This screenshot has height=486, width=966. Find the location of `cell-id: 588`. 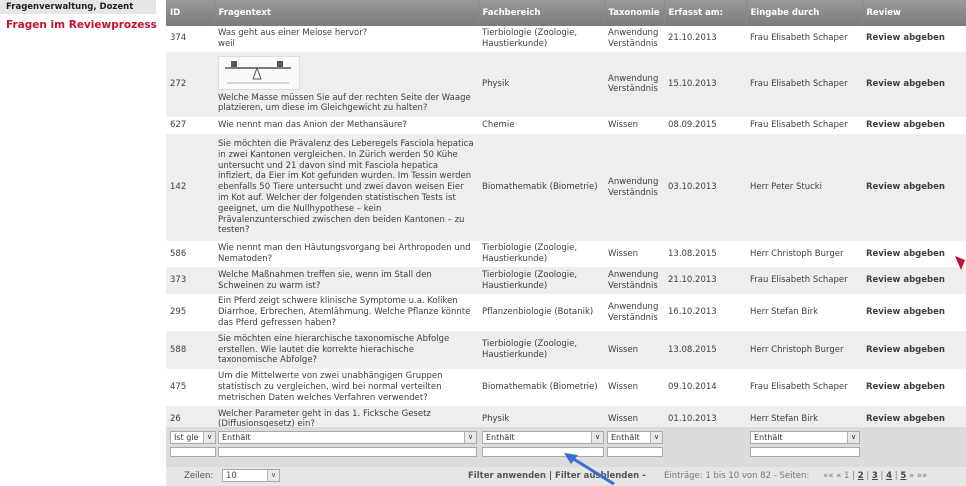

cell-id: 588 is located at coordinates (190, 350).